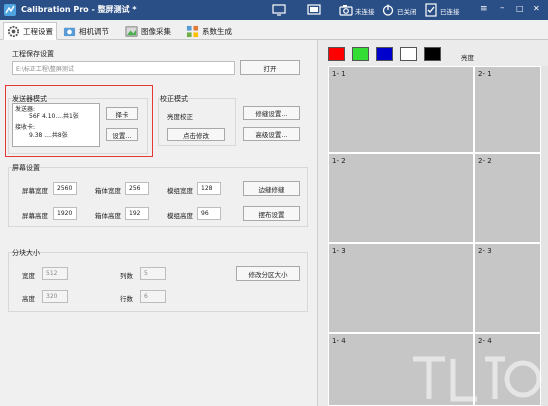 The width and height of the screenshot is (548, 406). What do you see at coordinates (153, 296) in the screenshot?
I see `rows-input: 6` at bounding box center [153, 296].